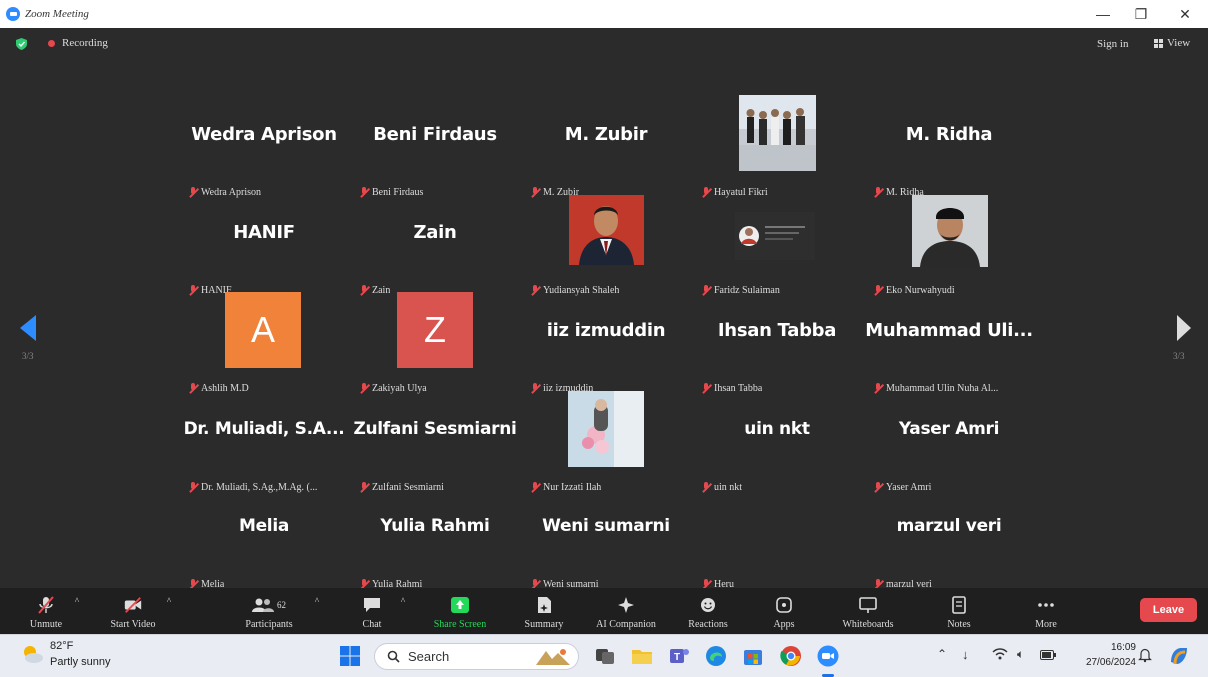  I want to click on participant-tile: Nur Izzati Ilah, so click(606, 450).